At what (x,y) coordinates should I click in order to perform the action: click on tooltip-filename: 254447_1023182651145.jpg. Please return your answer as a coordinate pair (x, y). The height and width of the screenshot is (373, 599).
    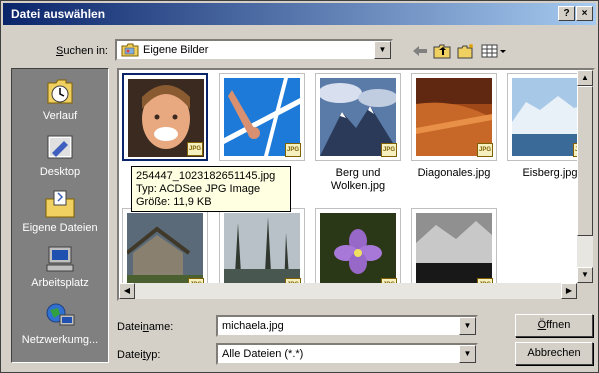
    Looking at the image, I should click on (206, 176).